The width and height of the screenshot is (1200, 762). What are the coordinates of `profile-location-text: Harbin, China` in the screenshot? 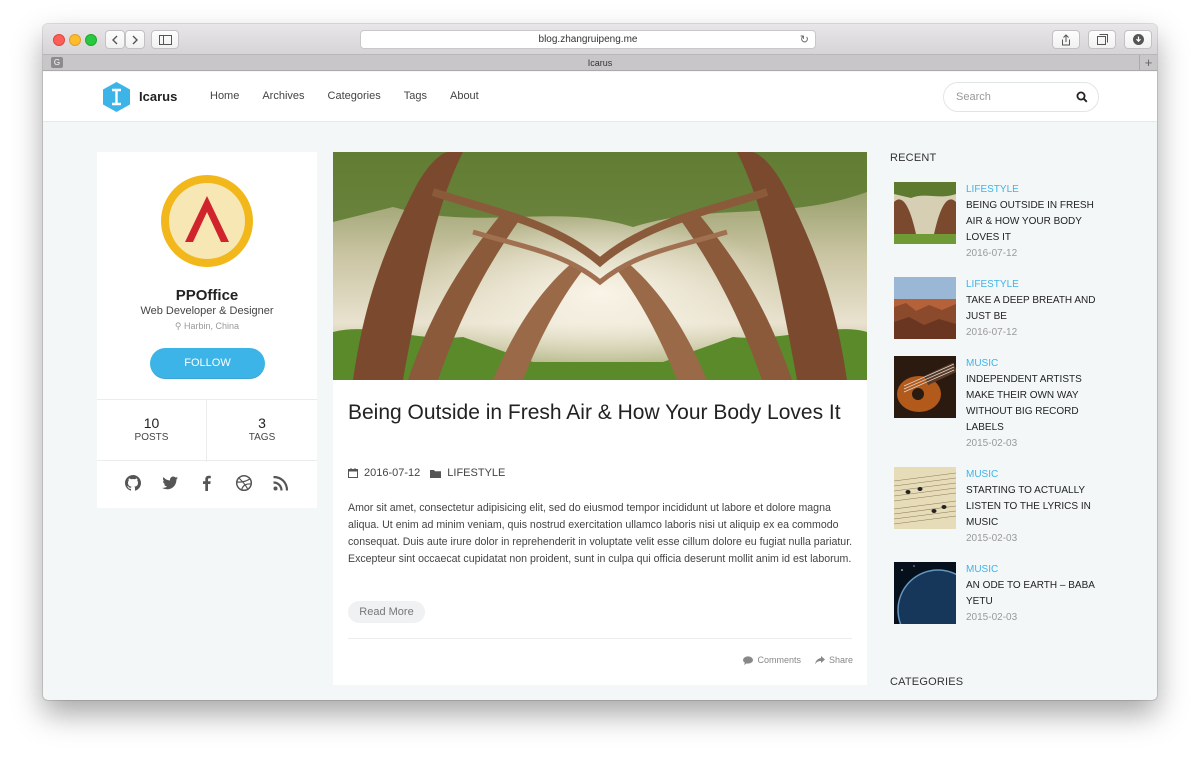 It's located at (212, 326).